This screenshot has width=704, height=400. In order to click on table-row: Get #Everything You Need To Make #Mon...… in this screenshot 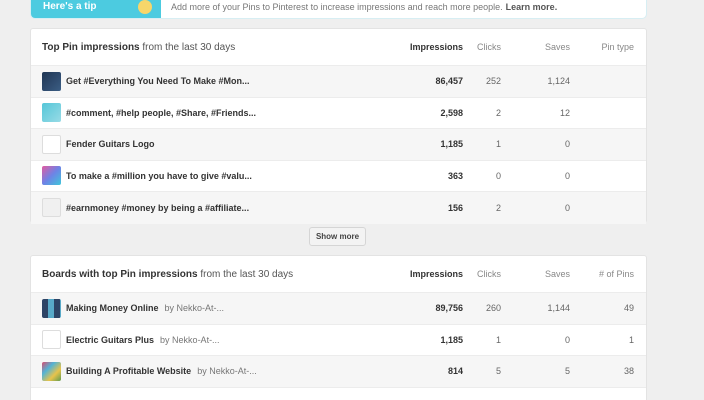, I will do `click(338, 82)`.